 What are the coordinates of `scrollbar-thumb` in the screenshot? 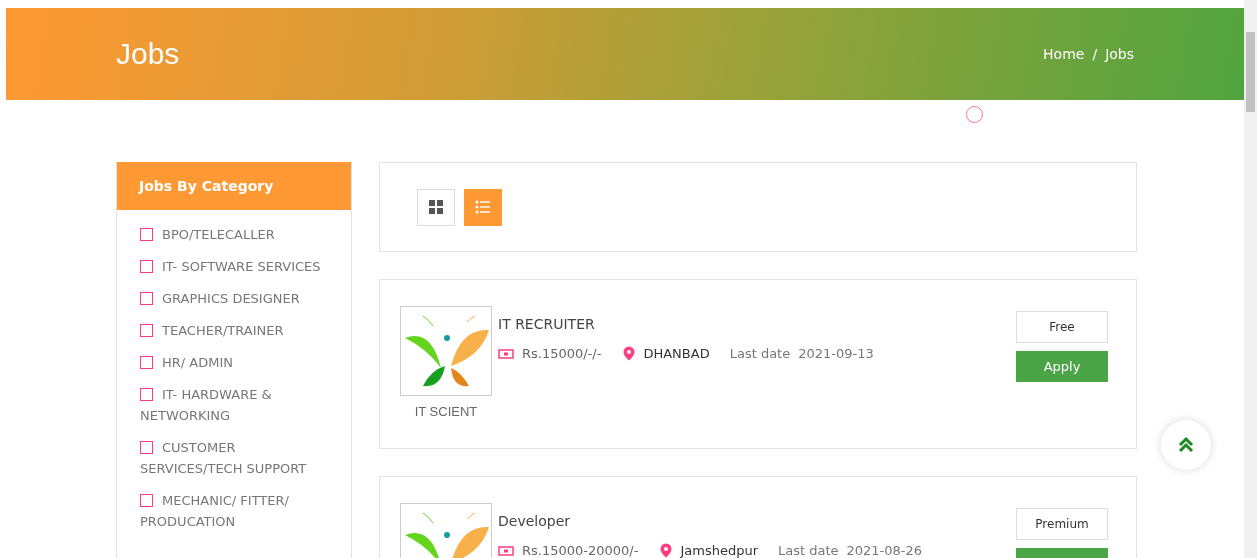 It's located at (1250, 72).